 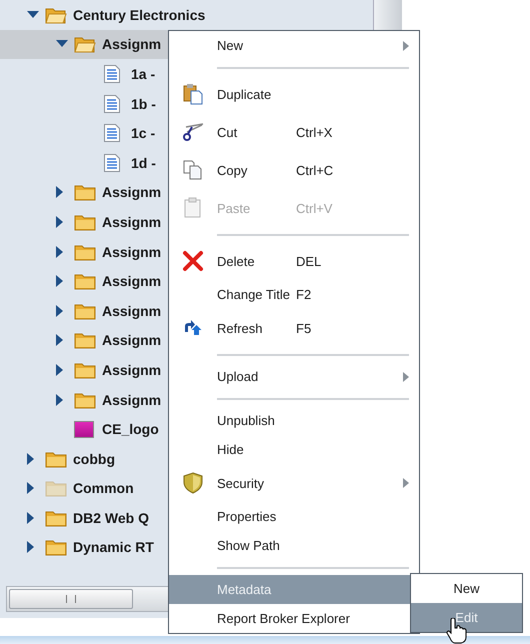 What do you see at coordinates (294, 261) in the screenshot?
I see `menu-item: Delete DEL` at bounding box center [294, 261].